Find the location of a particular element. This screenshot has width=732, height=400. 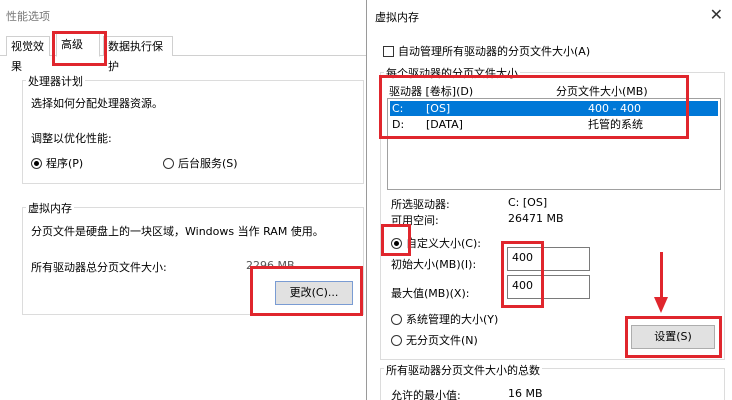

radio-background-services: 后台服务(S) is located at coordinates (200, 163).